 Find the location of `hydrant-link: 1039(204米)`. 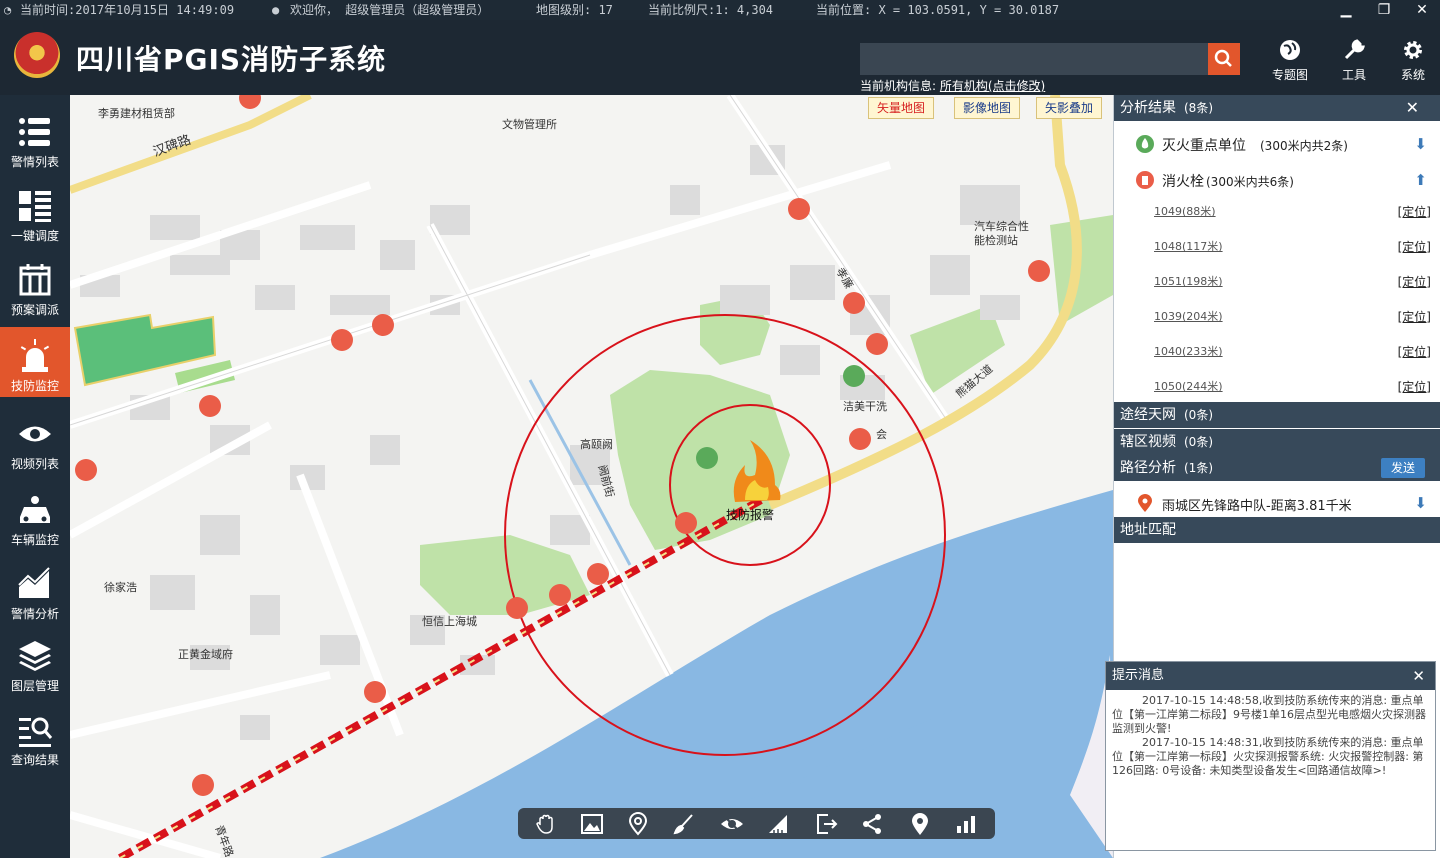

hydrant-link: 1039(204米) is located at coordinates (1188, 316).